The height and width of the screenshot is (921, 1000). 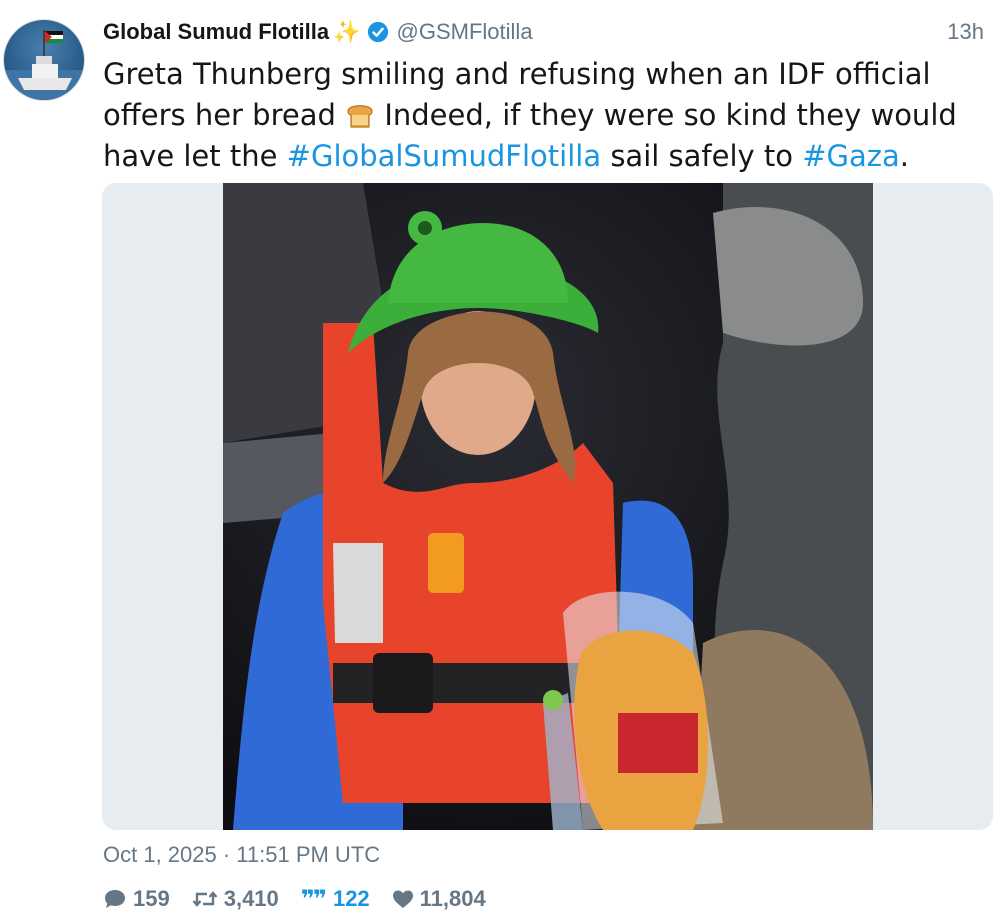 What do you see at coordinates (402, 899) in the screenshot?
I see `heart-icon` at bounding box center [402, 899].